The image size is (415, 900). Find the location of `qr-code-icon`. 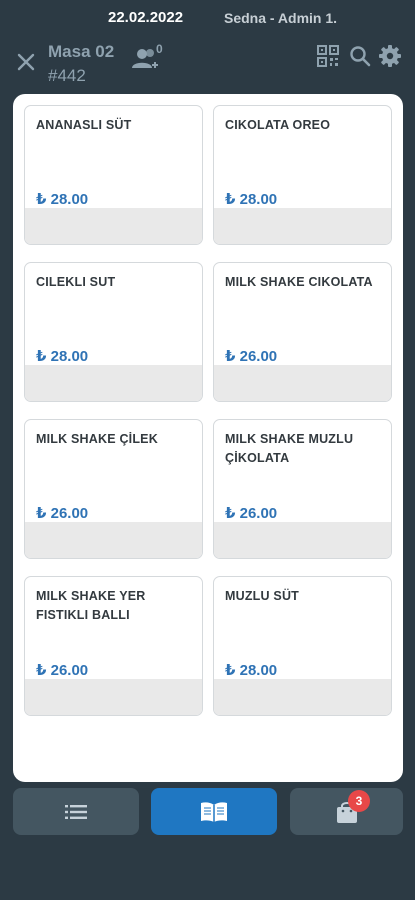

qr-code-icon is located at coordinates (328, 56).